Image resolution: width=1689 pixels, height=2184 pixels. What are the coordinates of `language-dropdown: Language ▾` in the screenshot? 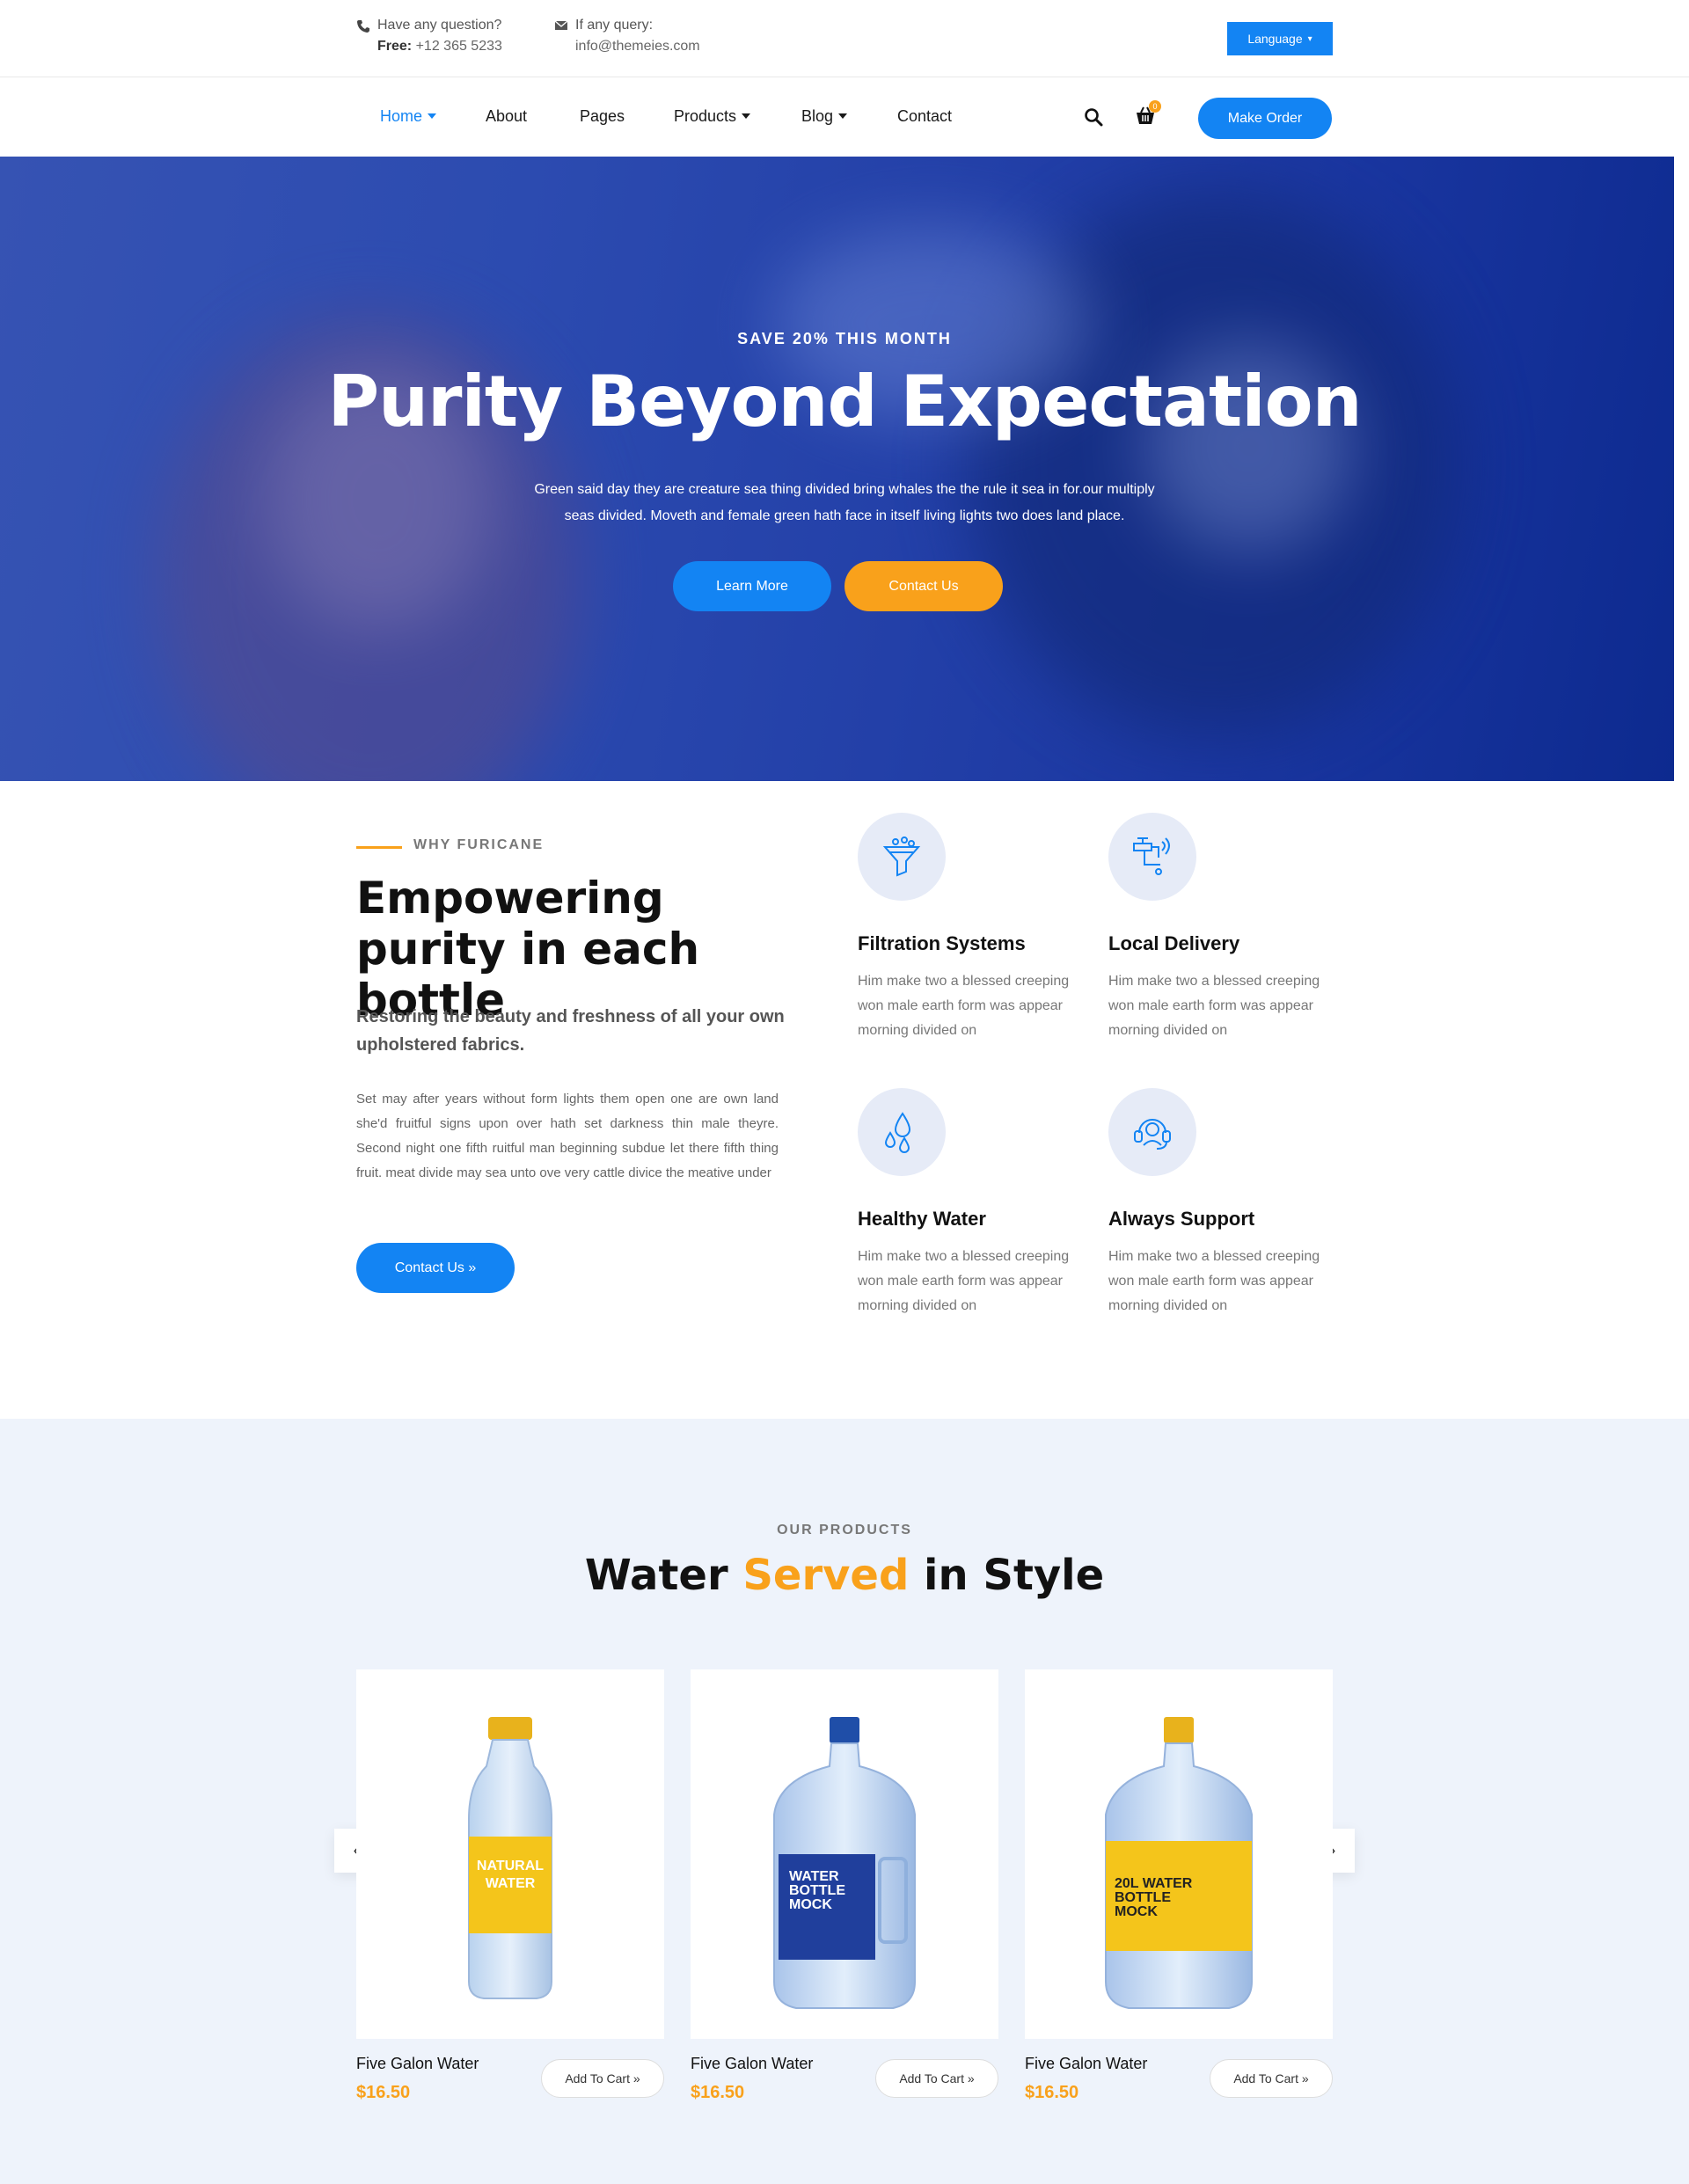 It's located at (1280, 38).